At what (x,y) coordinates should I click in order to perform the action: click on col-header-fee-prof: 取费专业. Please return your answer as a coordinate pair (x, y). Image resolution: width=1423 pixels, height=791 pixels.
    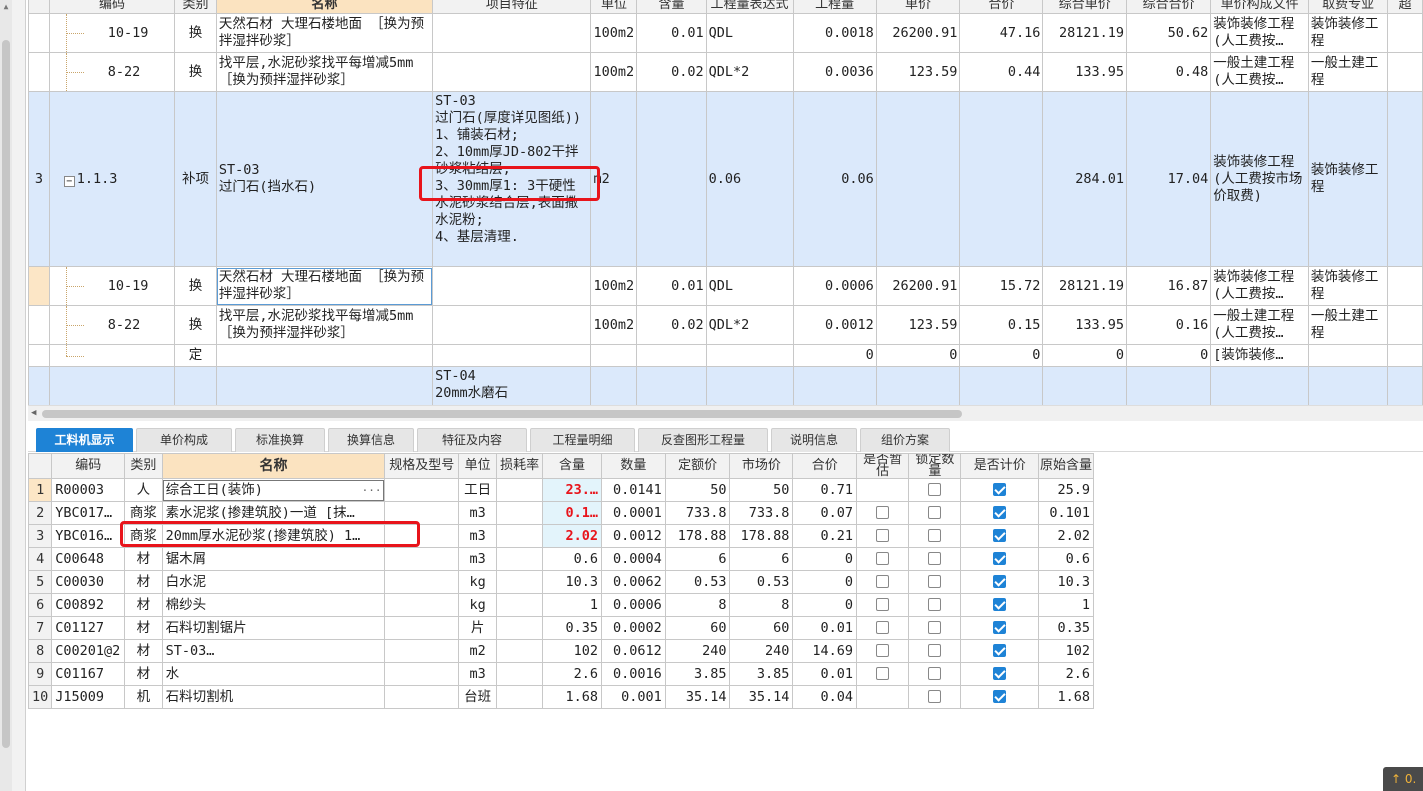
    Looking at the image, I should click on (1348, 7).